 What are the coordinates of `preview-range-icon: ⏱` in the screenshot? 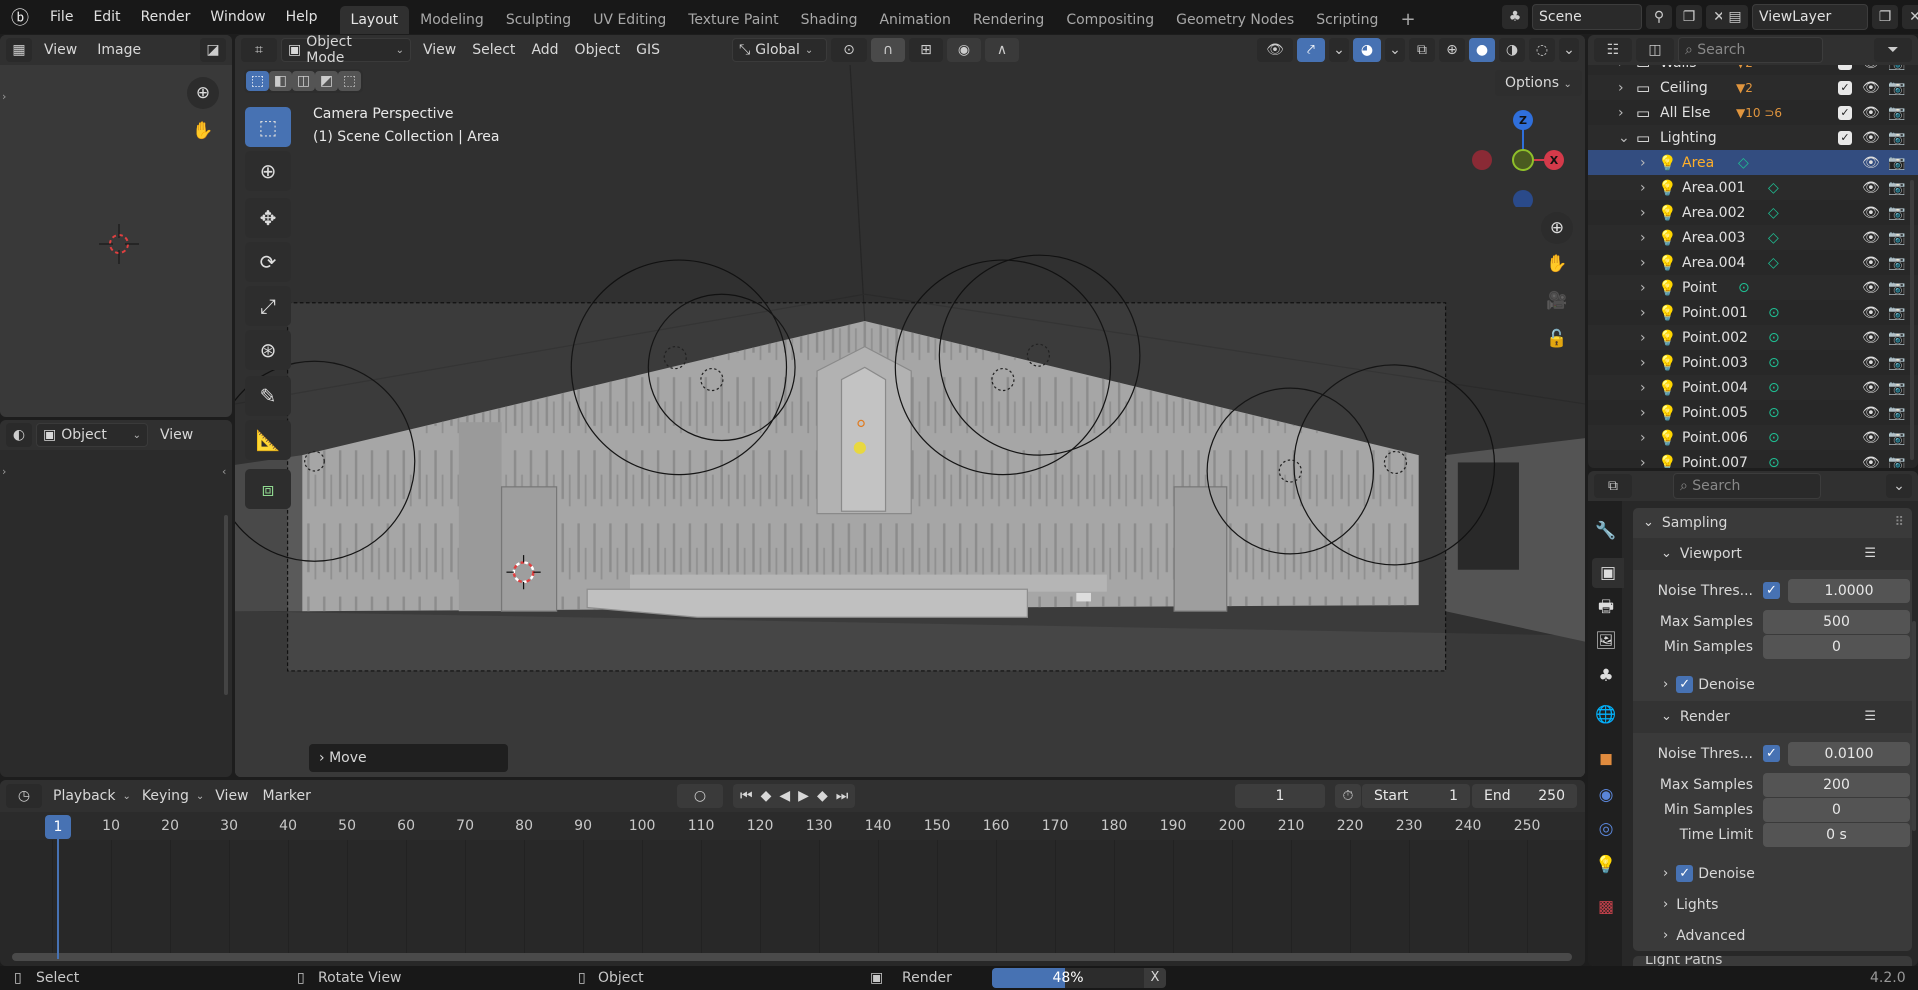 It's located at (1348, 796).